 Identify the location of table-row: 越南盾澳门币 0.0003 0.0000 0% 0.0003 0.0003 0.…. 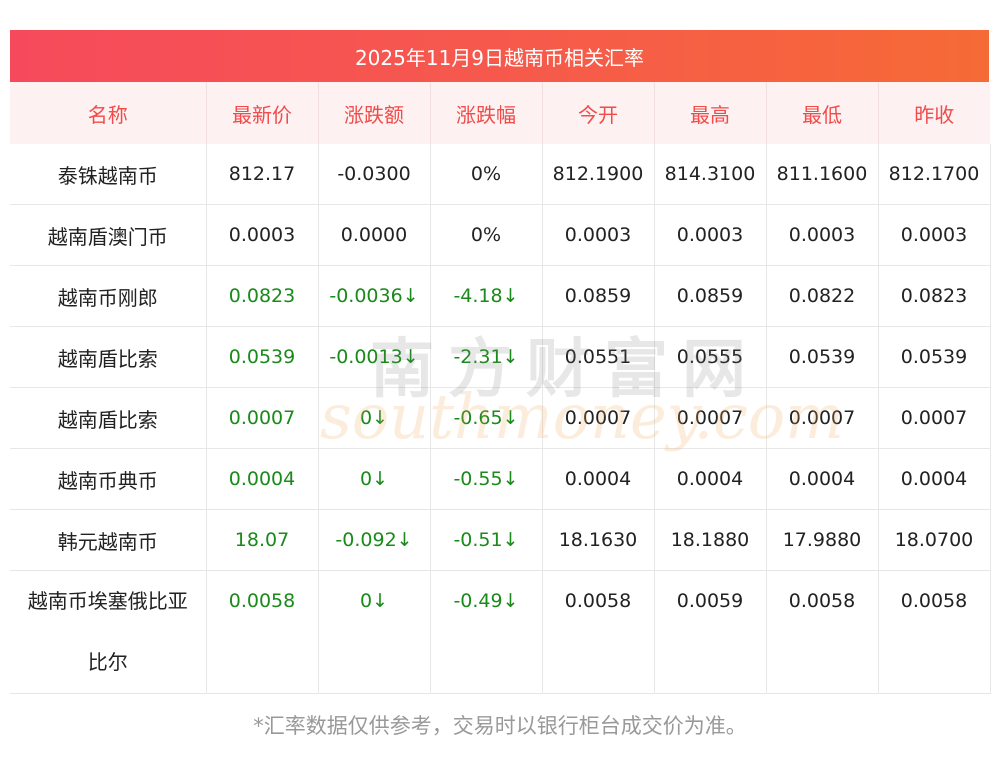
(500, 235).